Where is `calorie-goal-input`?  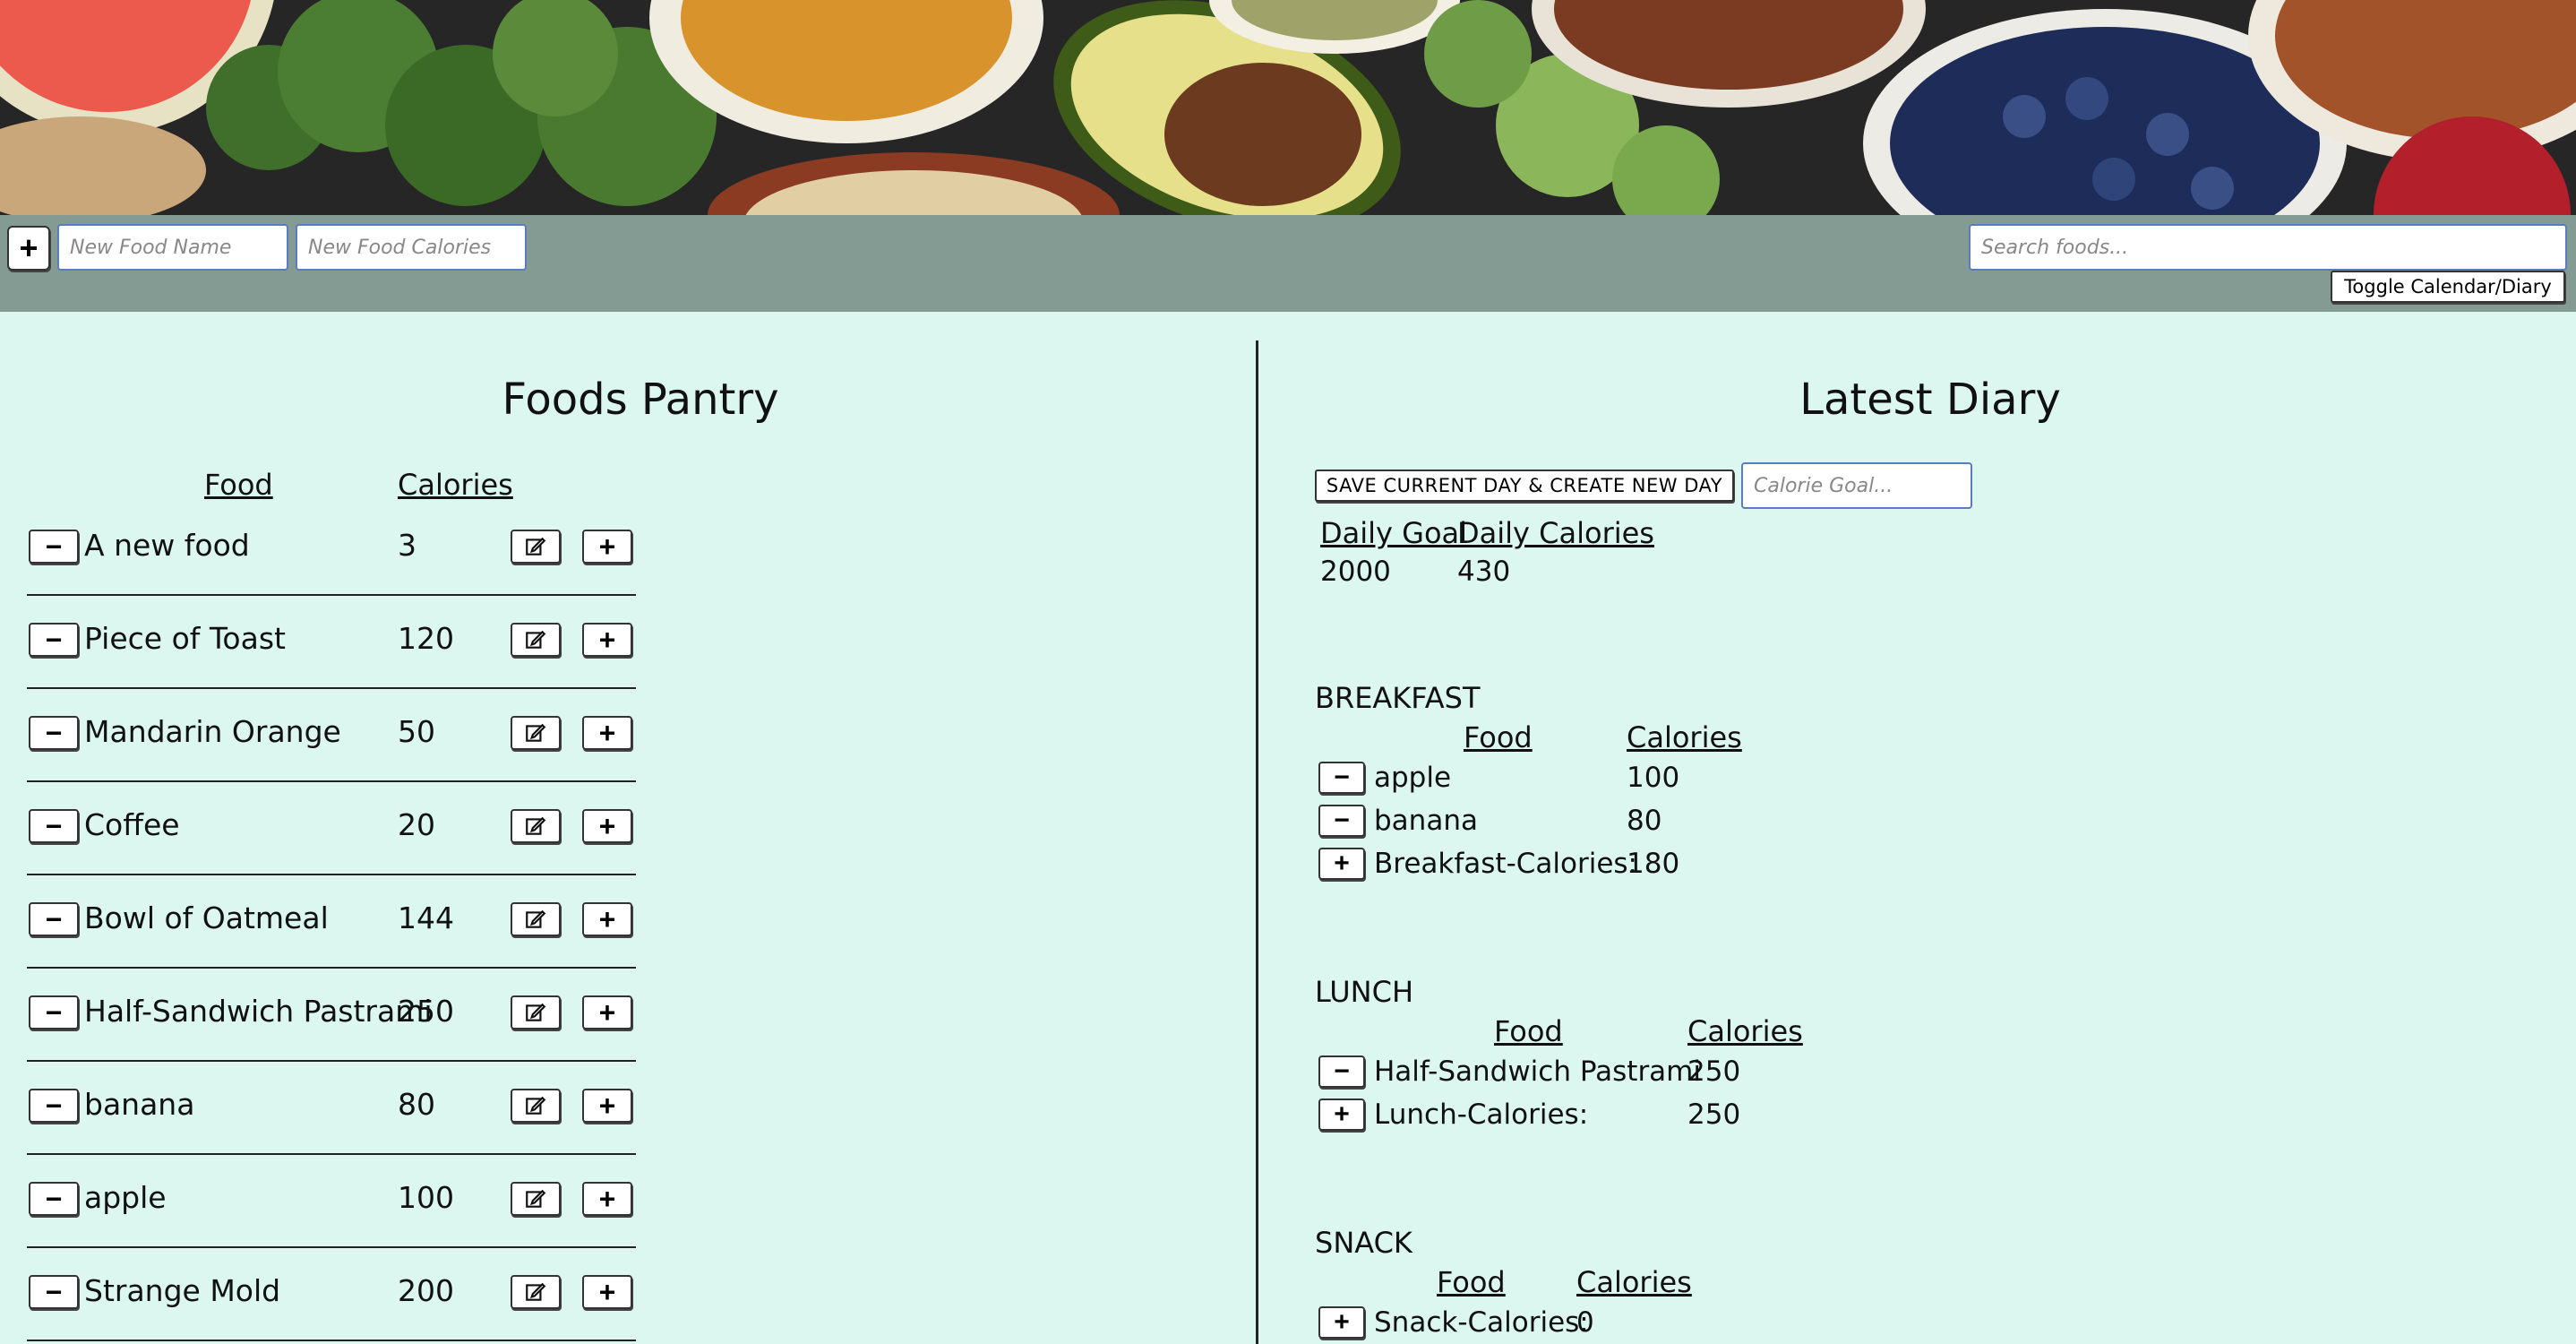 calorie-goal-input is located at coordinates (1856, 485).